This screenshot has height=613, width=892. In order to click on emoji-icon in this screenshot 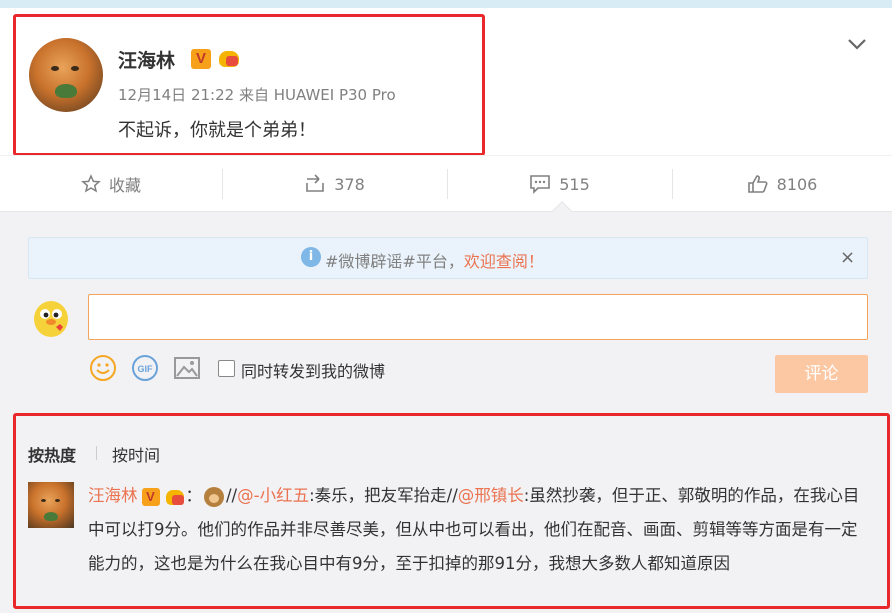, I will do `click(103, 368)`.